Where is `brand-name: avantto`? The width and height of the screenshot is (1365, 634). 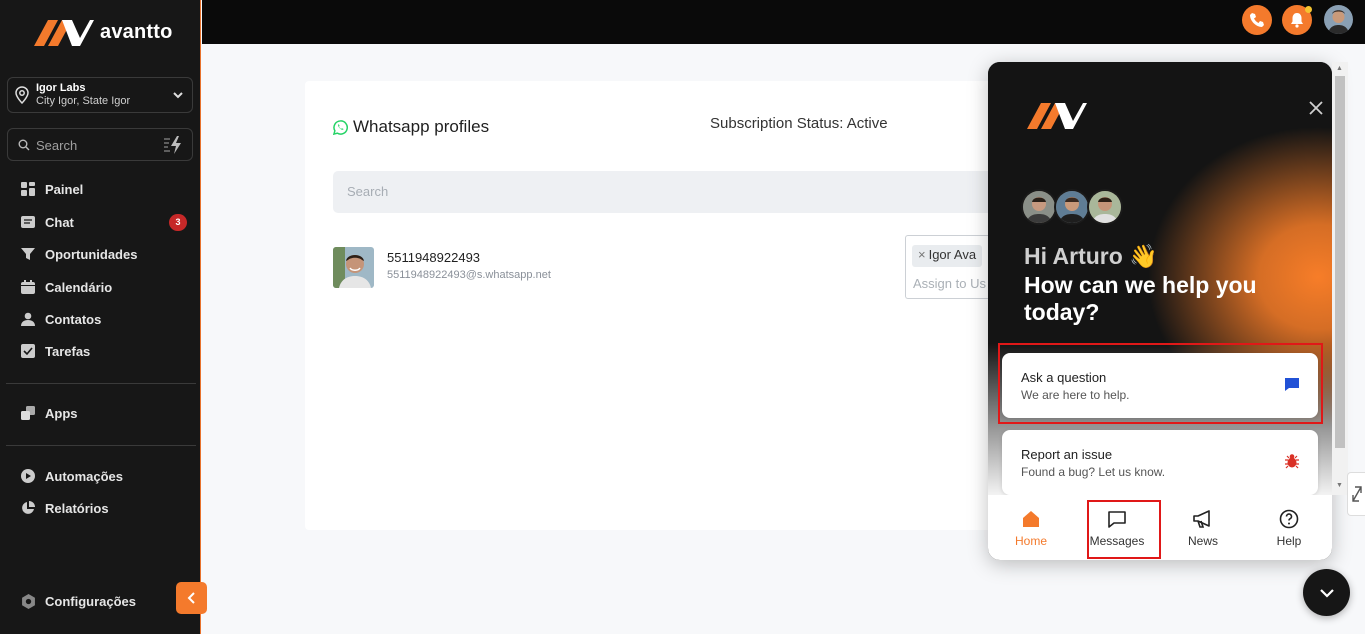
brand-name: avantto is located at coordinates (136, 31).